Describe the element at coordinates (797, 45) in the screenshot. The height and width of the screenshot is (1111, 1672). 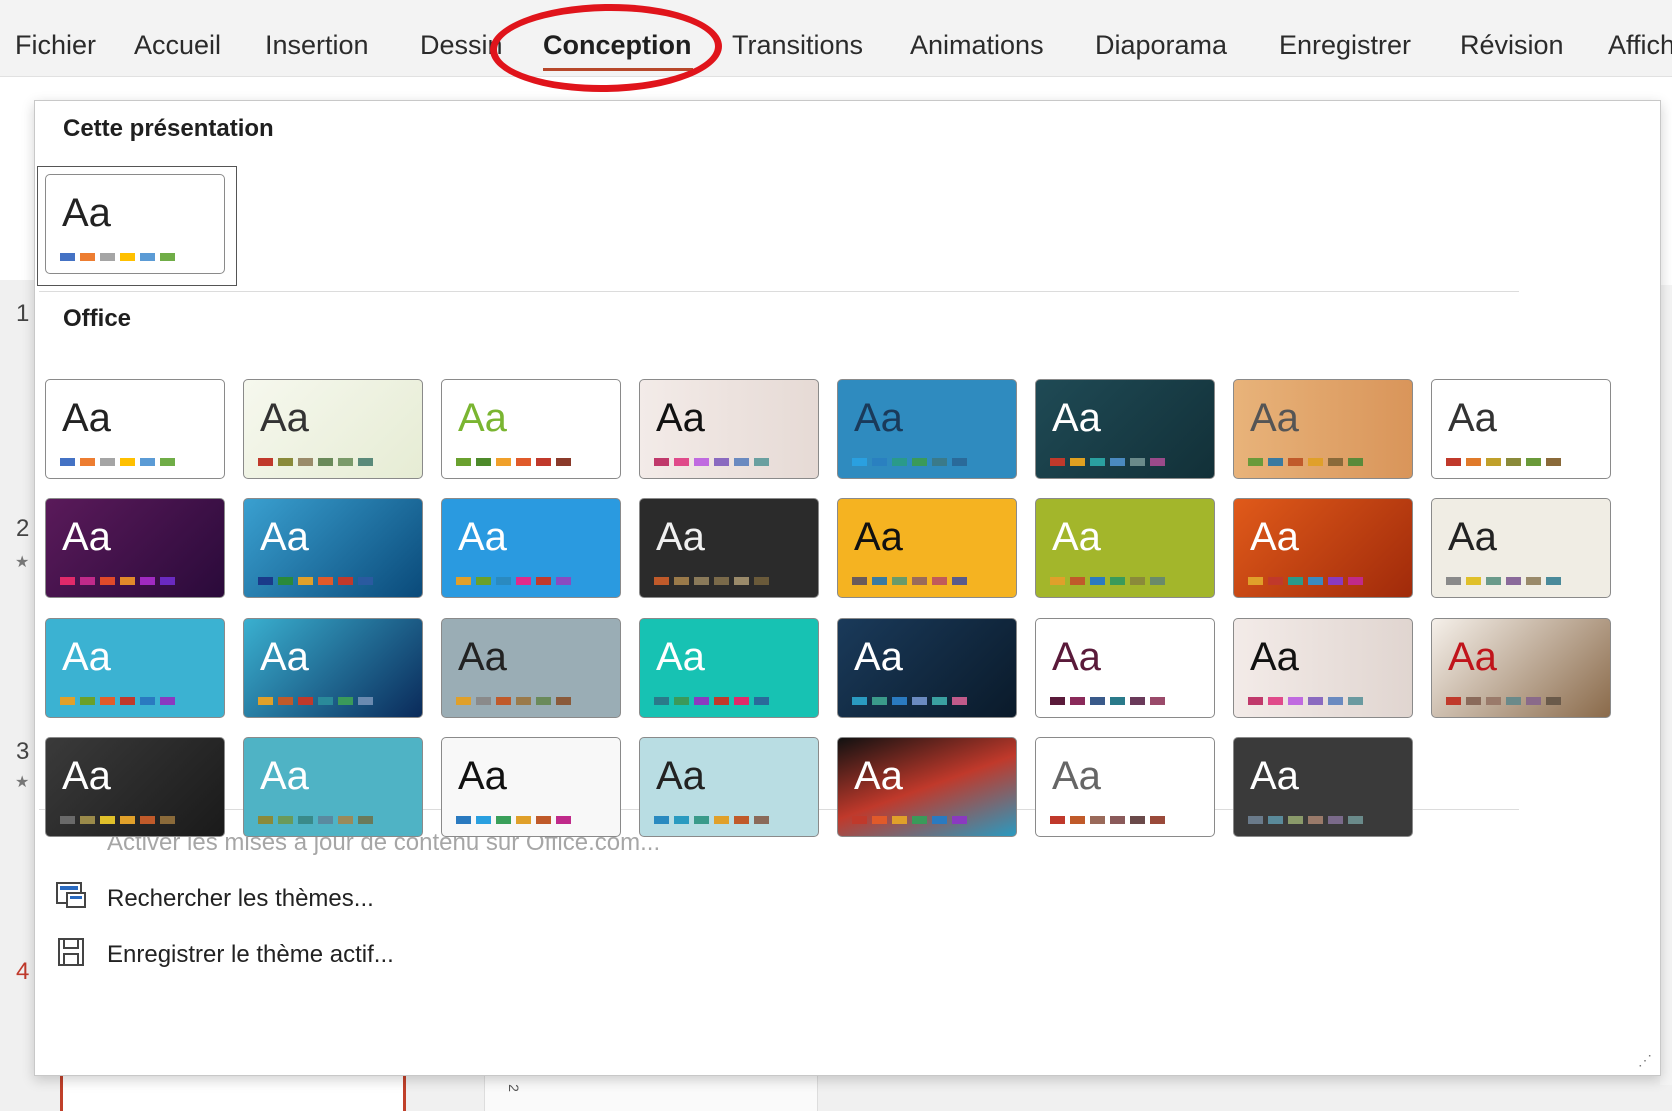
I see `tab-transitions: Transitions` at that location.